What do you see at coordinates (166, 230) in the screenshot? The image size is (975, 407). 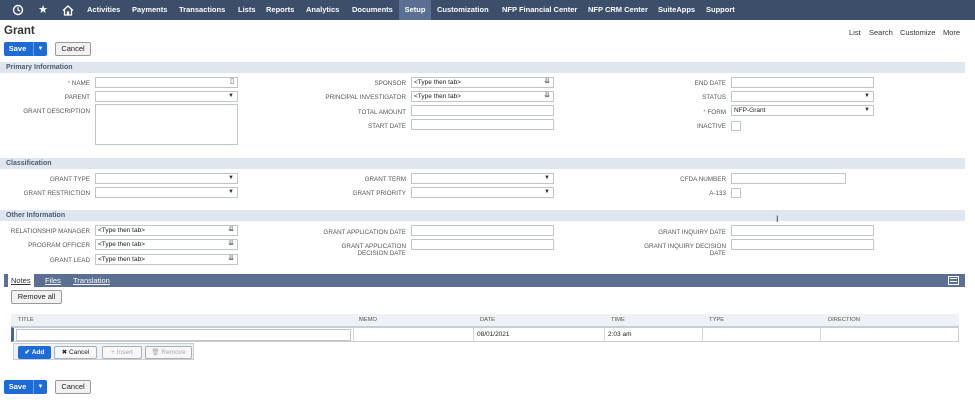 I see `relationship-manager-input: <Type then tab> ⇊` at bounding box center [166, 230].